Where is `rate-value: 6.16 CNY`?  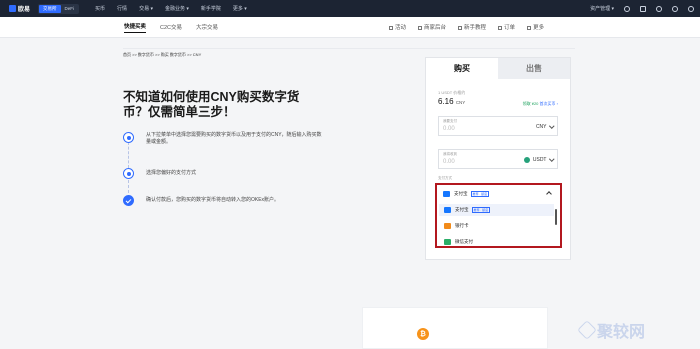 rate-value: 6.16 CNY is located at coordinates (452, 101).